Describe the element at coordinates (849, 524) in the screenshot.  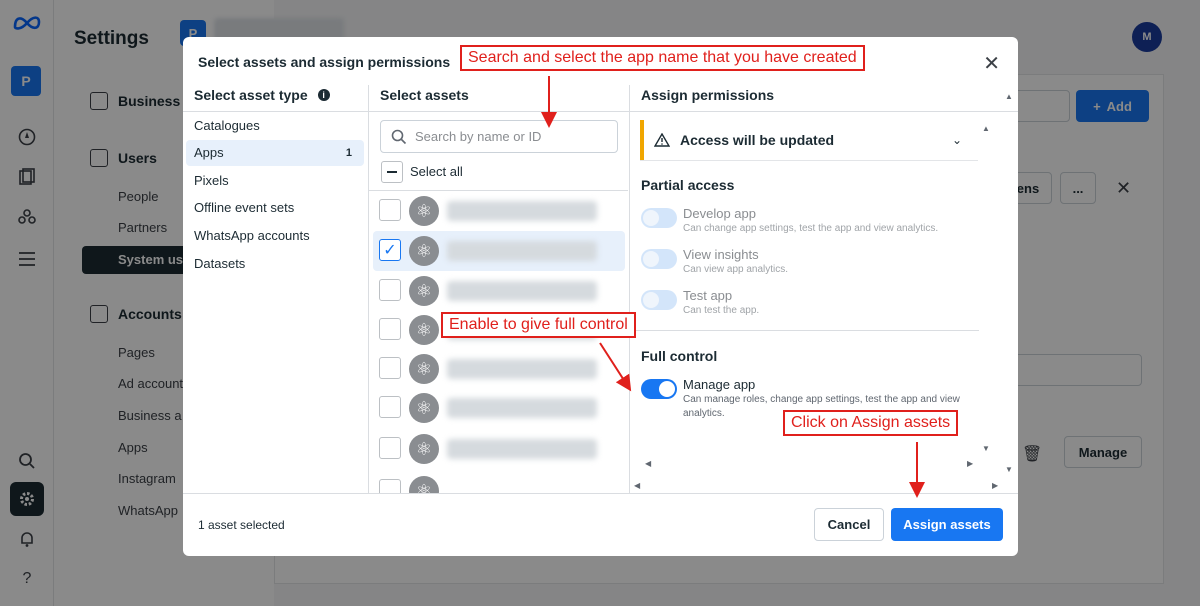
I see `cancel-button: Cancel` at that location.